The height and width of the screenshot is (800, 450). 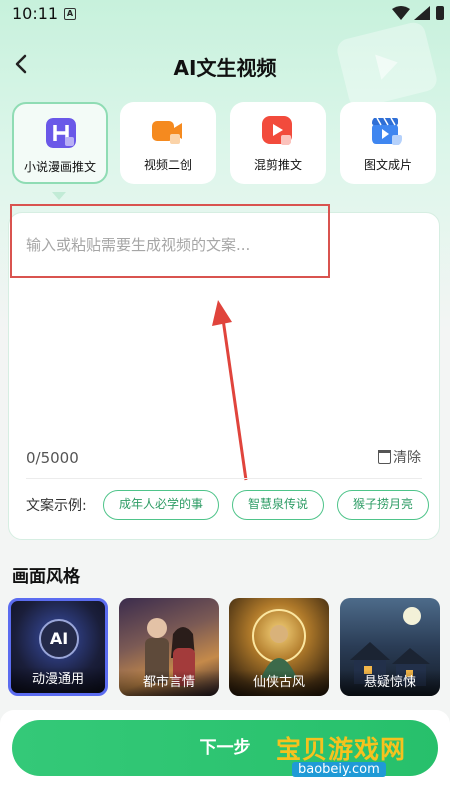 I want to click on tab-label: 视频二创, so click(x=167, y=165).